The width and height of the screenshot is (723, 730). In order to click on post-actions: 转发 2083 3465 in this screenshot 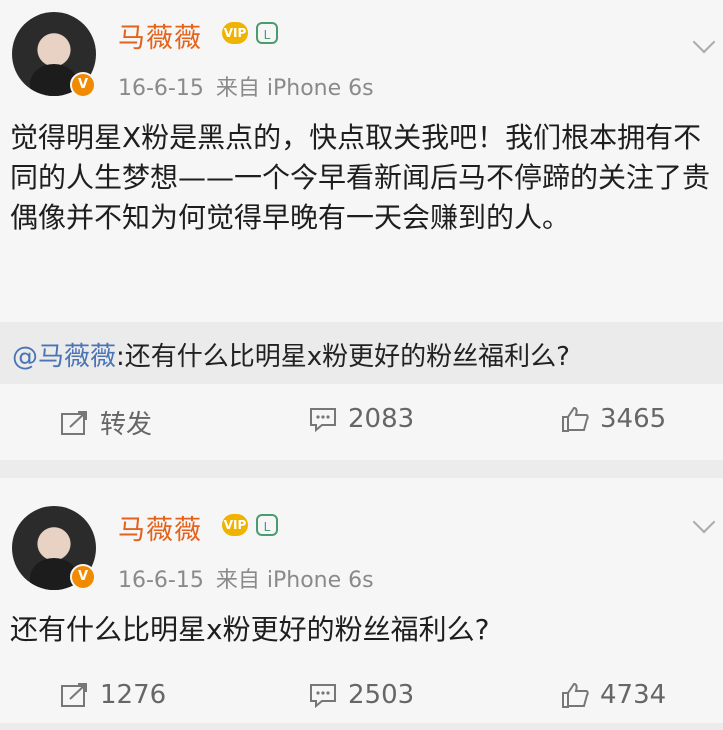, I will do `click(361, 426)`.